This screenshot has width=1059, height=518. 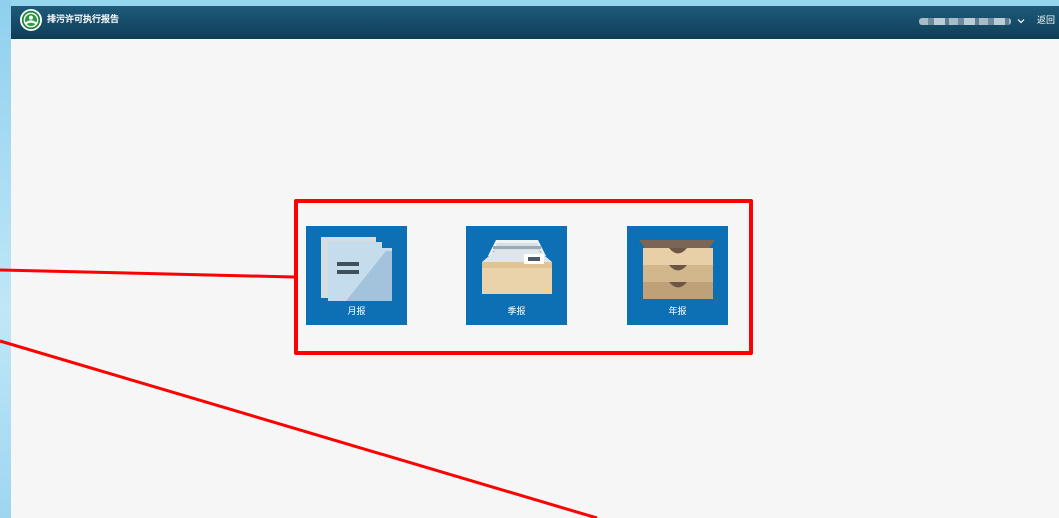 I want to click on user-dropdown, so click(x=973, y=21).